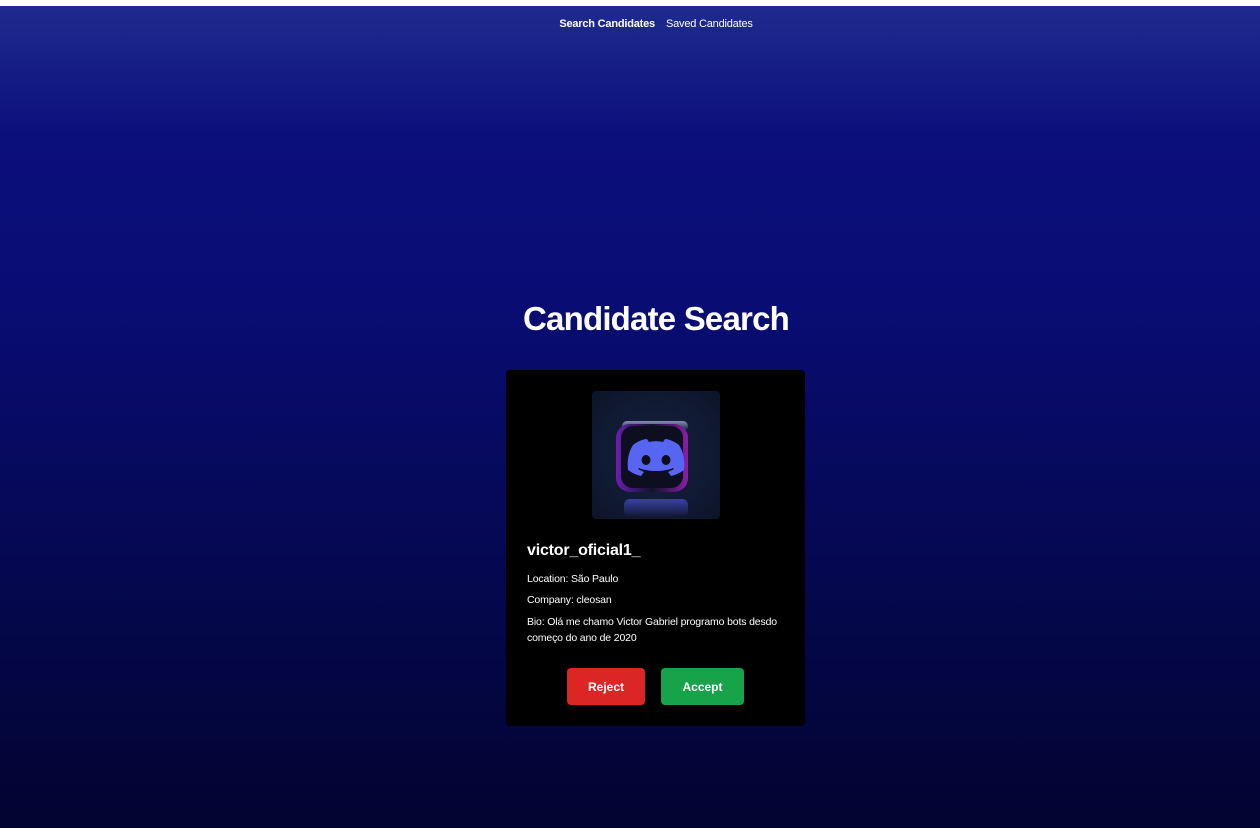 Image resolution: width=1260 pixels, height=828 pixels. I want to click on nav-saved-candidates: Saved Candidates, so click(709, 24).